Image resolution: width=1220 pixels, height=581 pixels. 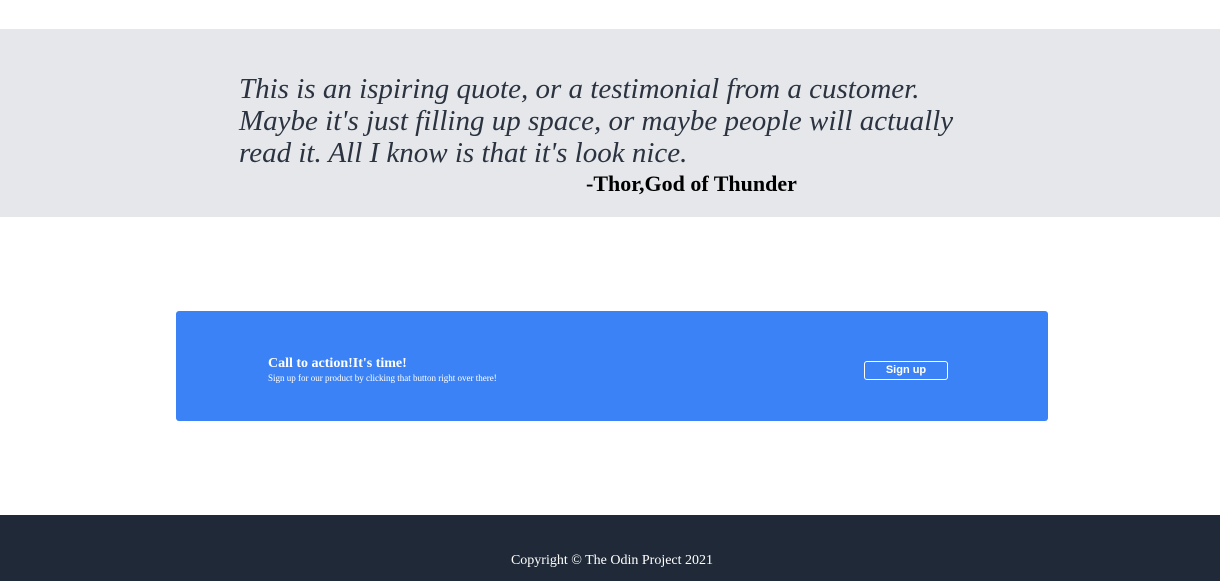 What do you see at coordinates (691, 183) in the screenshot?
I see `quote-author: -Thor,God of Thunder` at bounding box center [691, 183].